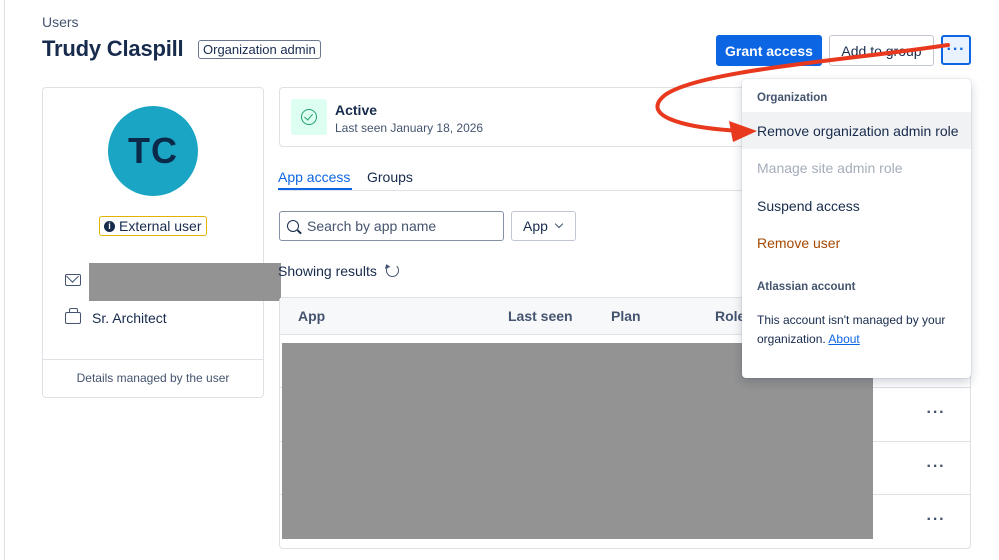 The width and height of the screenshot is (999, 560). I want to click on chevron-down-icon, so click(559, 224).